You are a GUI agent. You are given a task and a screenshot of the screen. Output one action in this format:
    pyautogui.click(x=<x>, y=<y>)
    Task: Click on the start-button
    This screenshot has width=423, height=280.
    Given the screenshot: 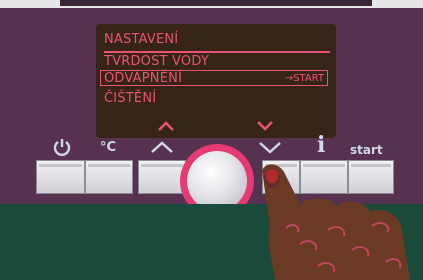 What is the action you would take?
    pyautogui.click(x=371, y=177)
    